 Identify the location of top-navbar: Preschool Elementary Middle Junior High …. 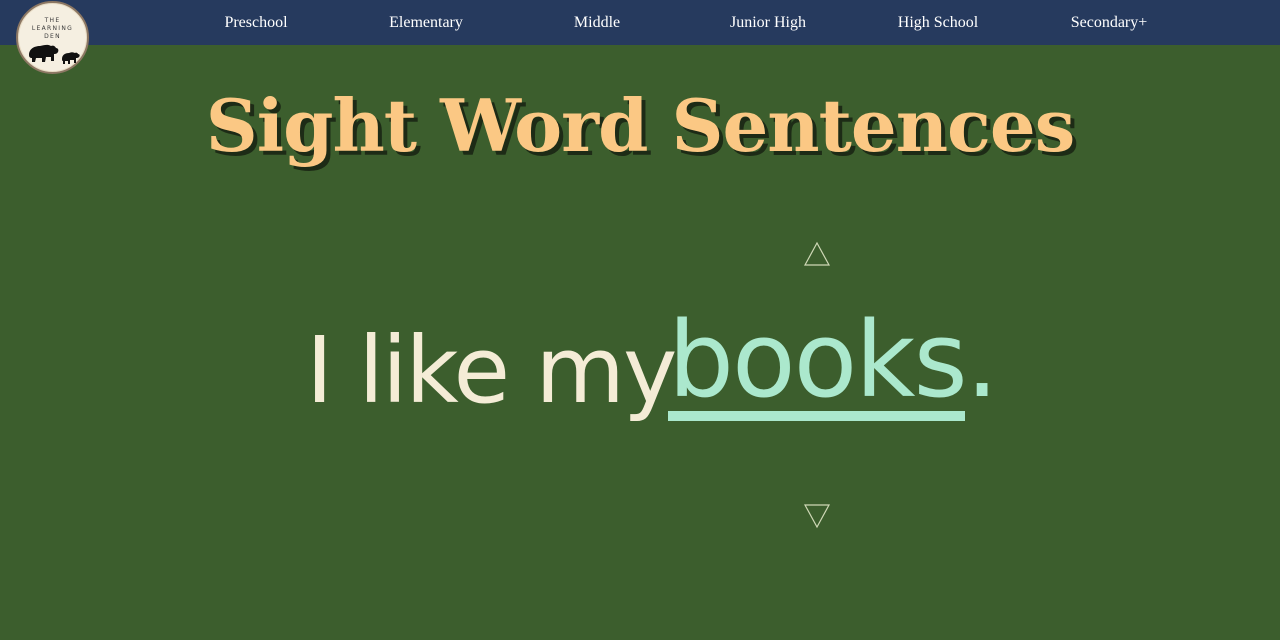
(640, 22).